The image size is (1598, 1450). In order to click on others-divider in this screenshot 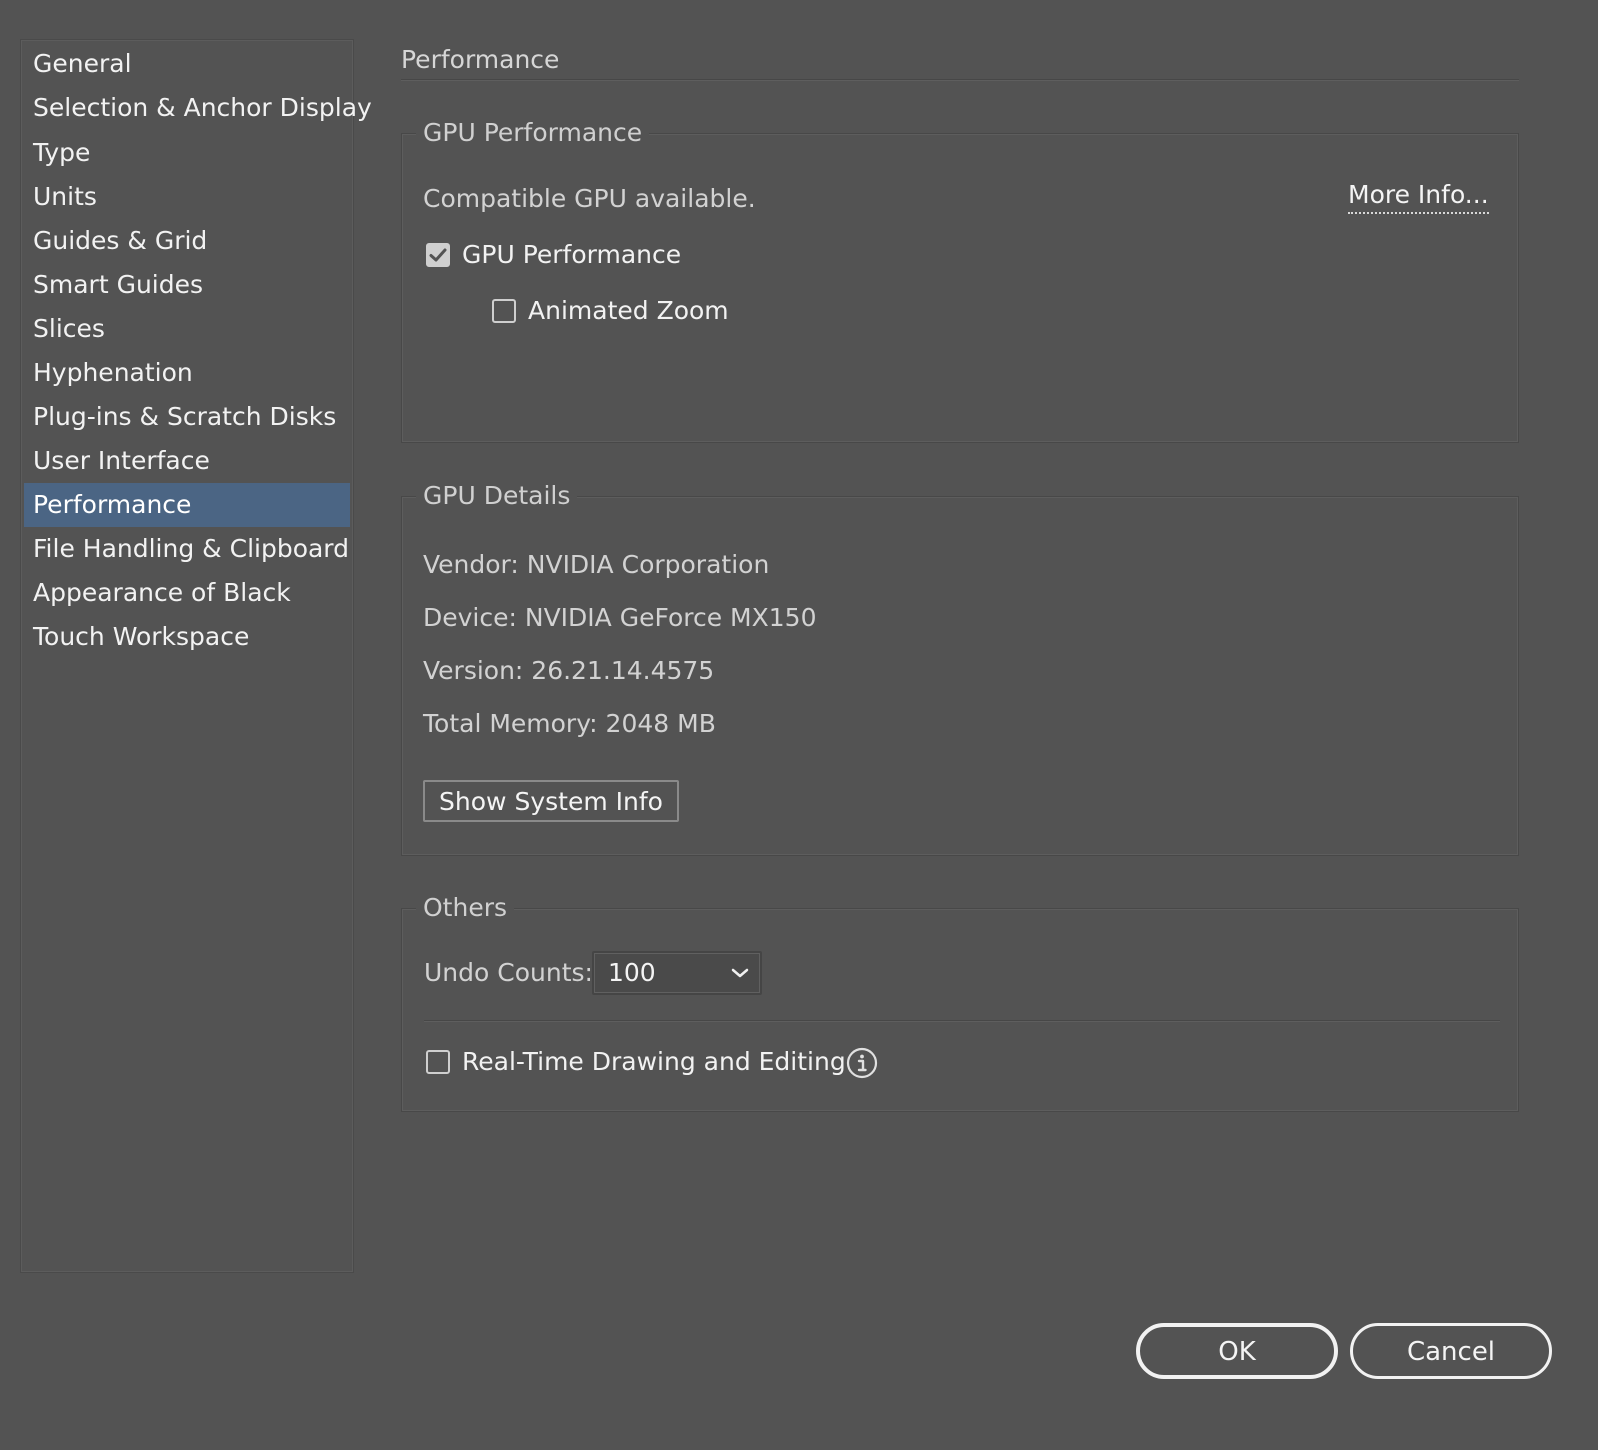, I will do `click(962, 1021)`.